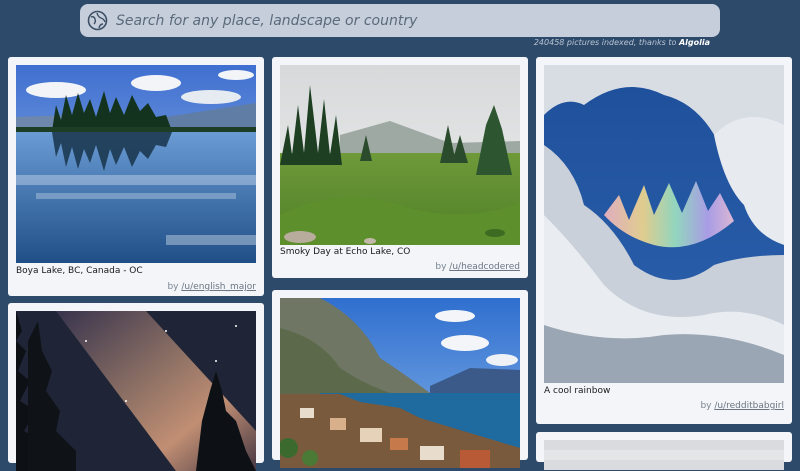  Describe the element at coordinates (605, 42) in the screenshot. I see `index-count: 240458 pictures indexed, thanks to` at that location.